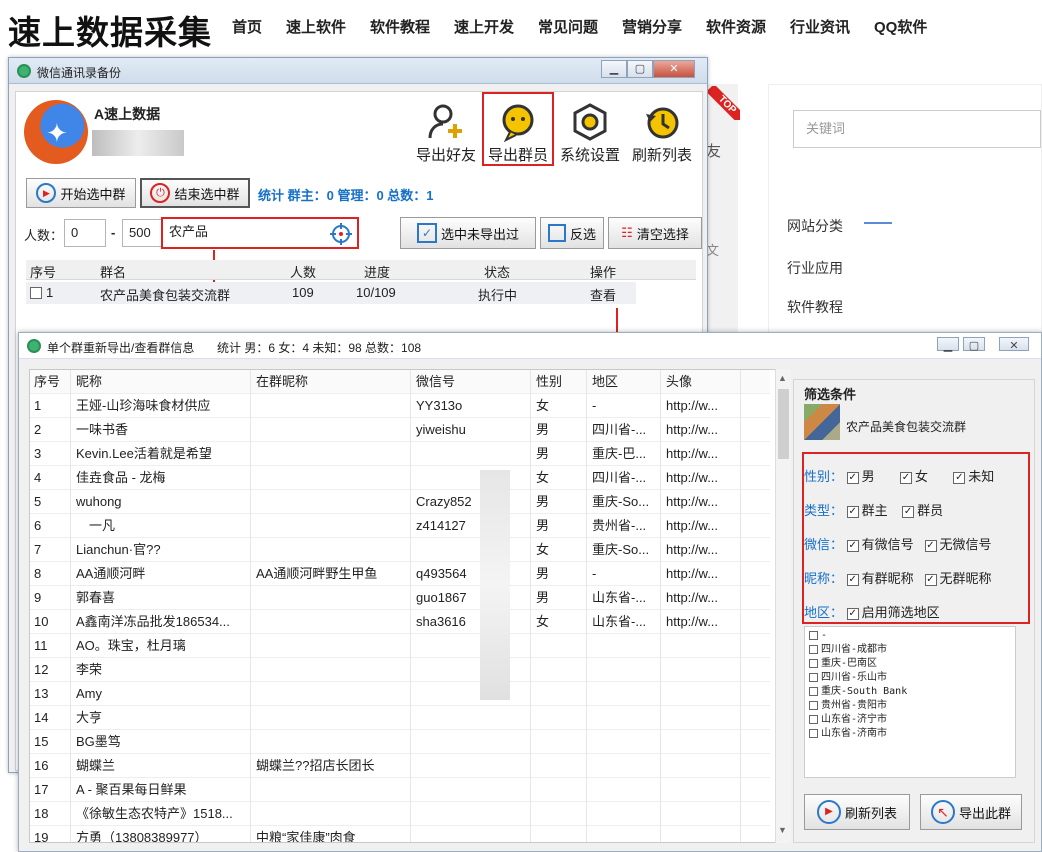 Image resolution: width=1042 pixels, height=852 pixels. What do you see at coordinates (981, 476) in the screenshot?
I see `gender-unknown: 未知` at bounding box center [981, 476].